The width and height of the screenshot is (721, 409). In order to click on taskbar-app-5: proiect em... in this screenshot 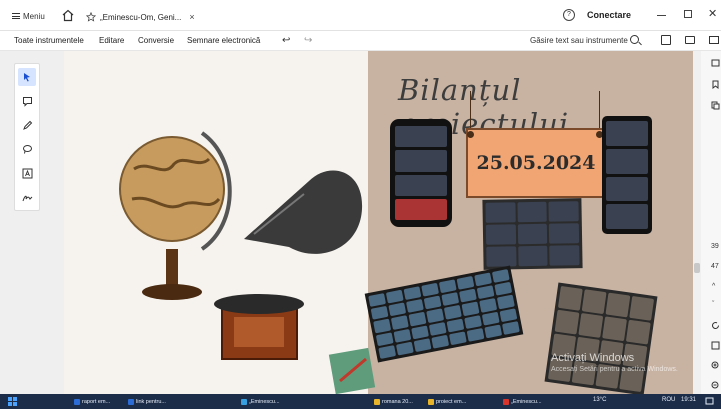, I will do `click(447, 402)`.